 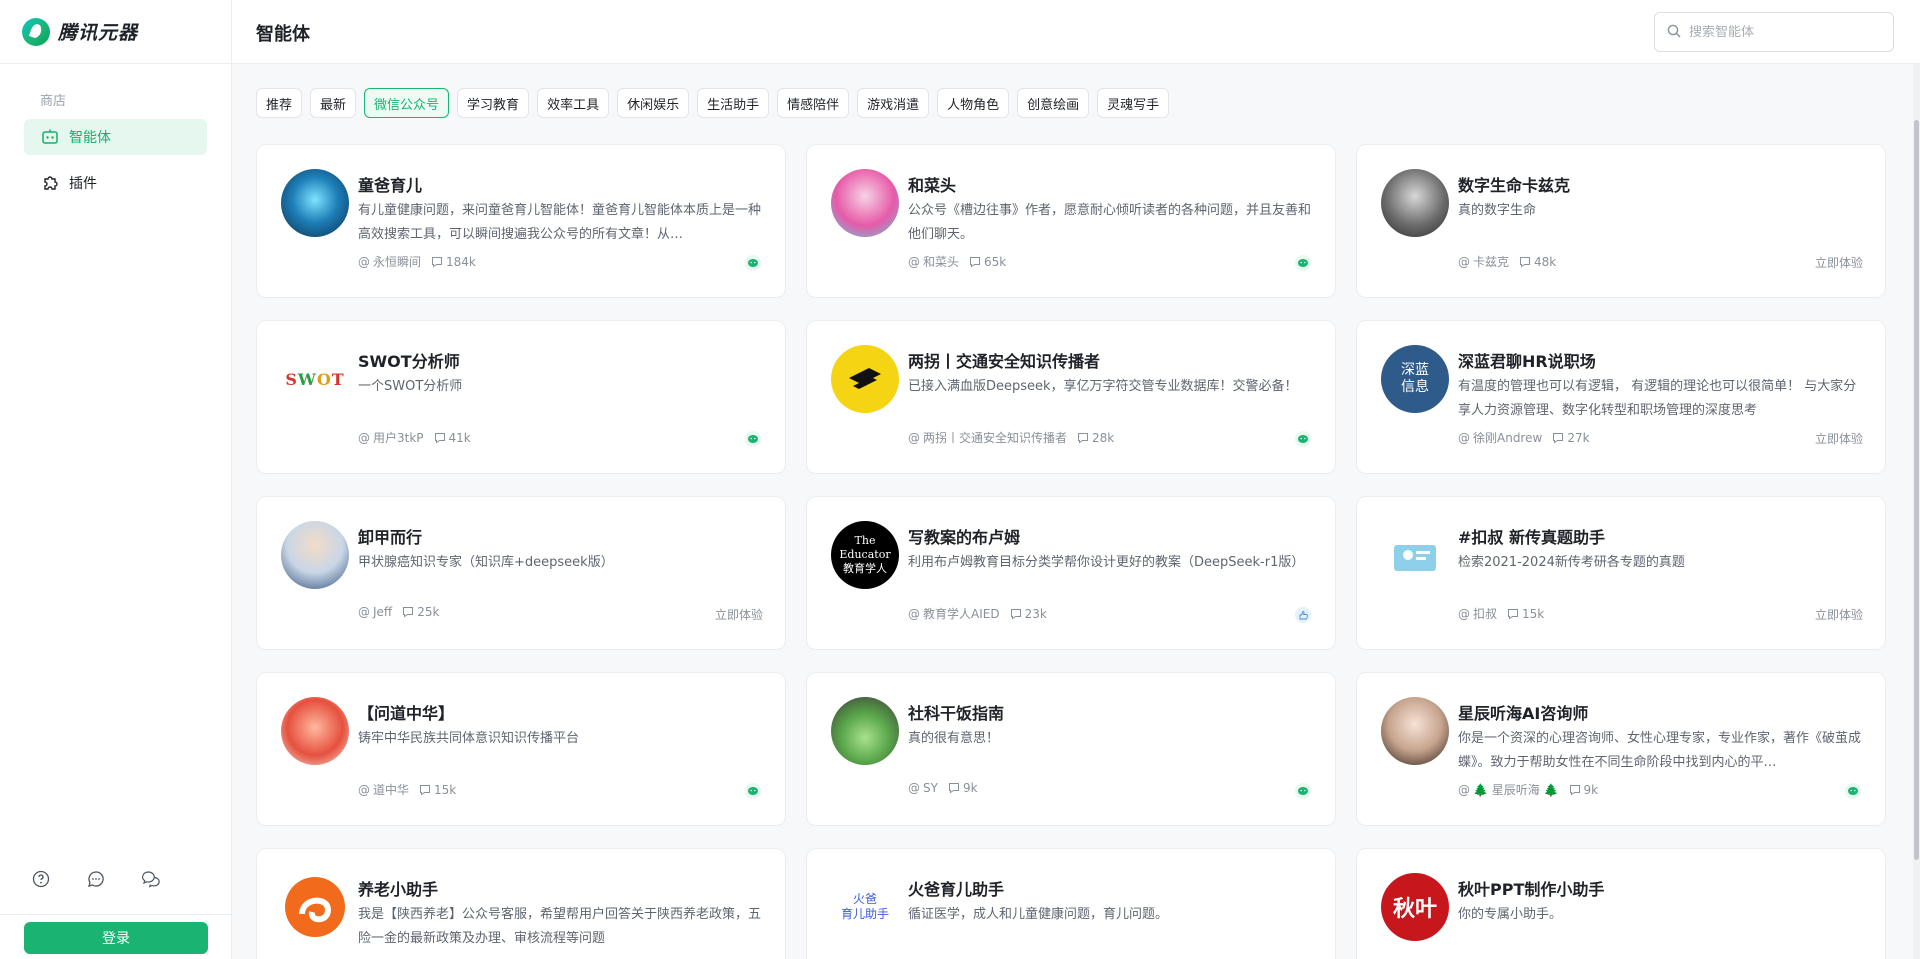 What do you see at coordinates (521, 397) in the screenshot?
I see `agent-card: SWOT SWOT分析师 一个SWOT分析师 @ 用户3tkP 41k` at bounding box center [521, 397].